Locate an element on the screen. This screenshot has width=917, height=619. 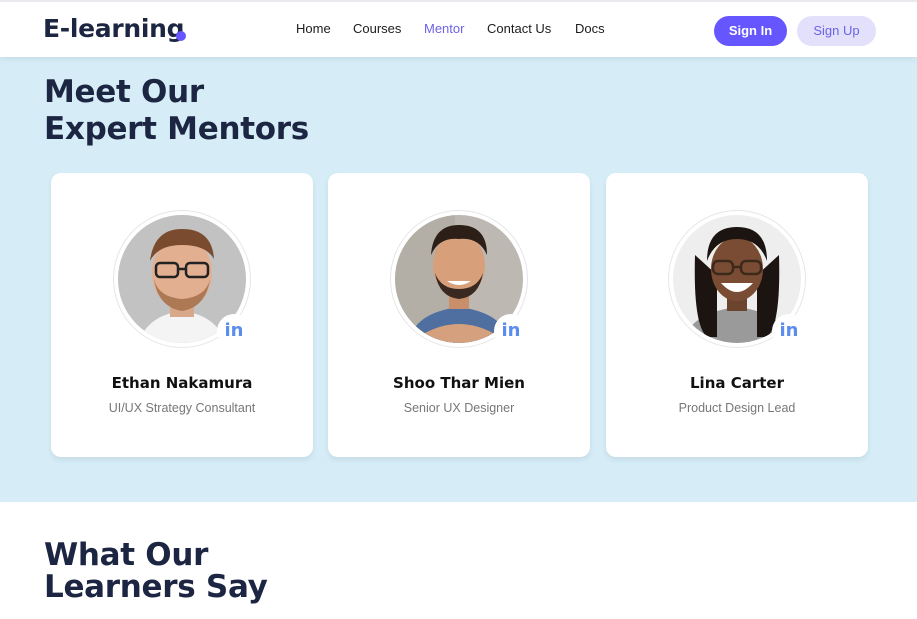
mentor-role: Senior UX Designer is located at coordinates (459, 408).